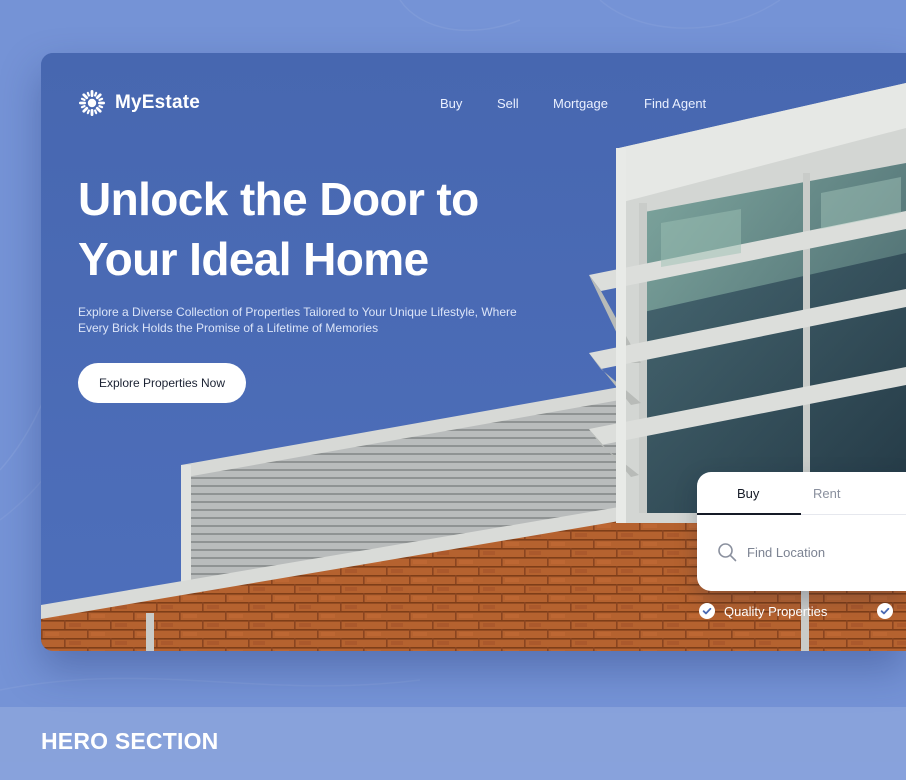 This screenshot has width=906, height=780. Describe the element at coordinates (92, 103) in the screenshot. I see `sunburst-logo-icon` at that location.